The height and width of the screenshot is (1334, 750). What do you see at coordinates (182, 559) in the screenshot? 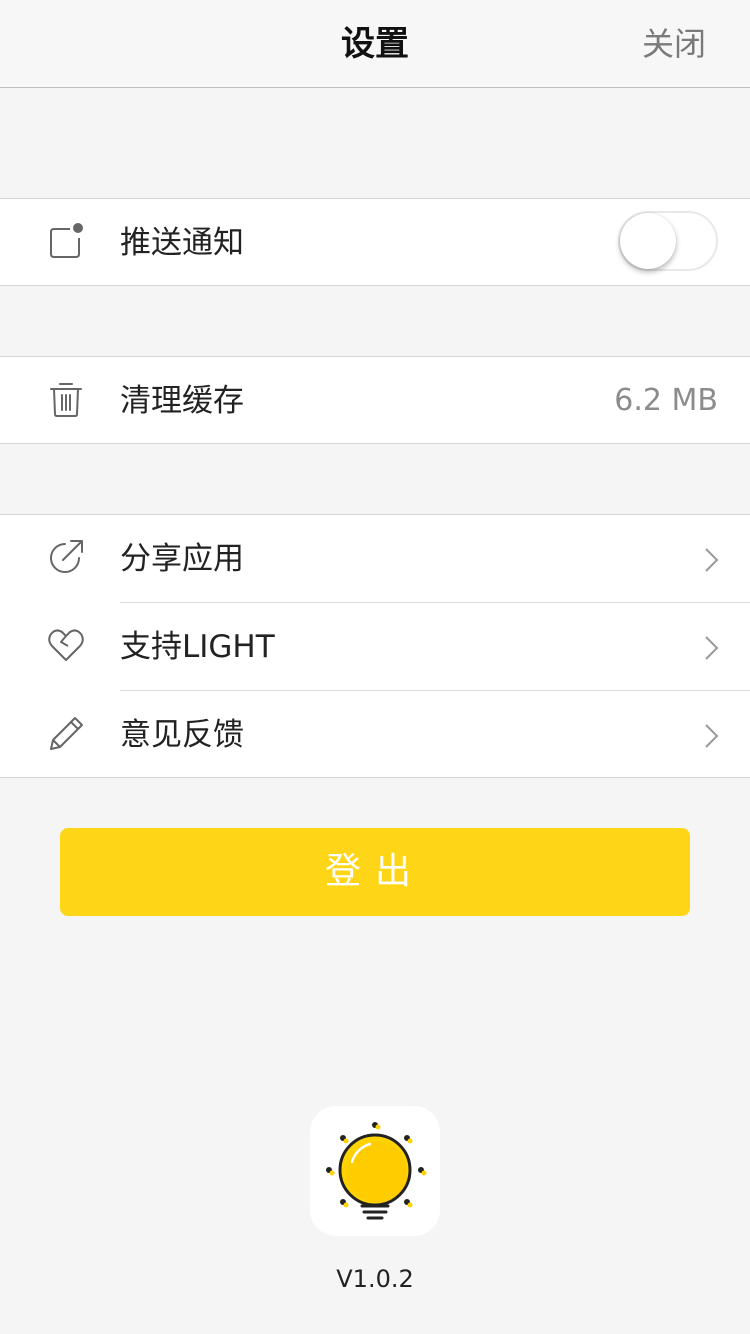
I see `share-app-label: 分享应用` at bounding box center [182, 559].